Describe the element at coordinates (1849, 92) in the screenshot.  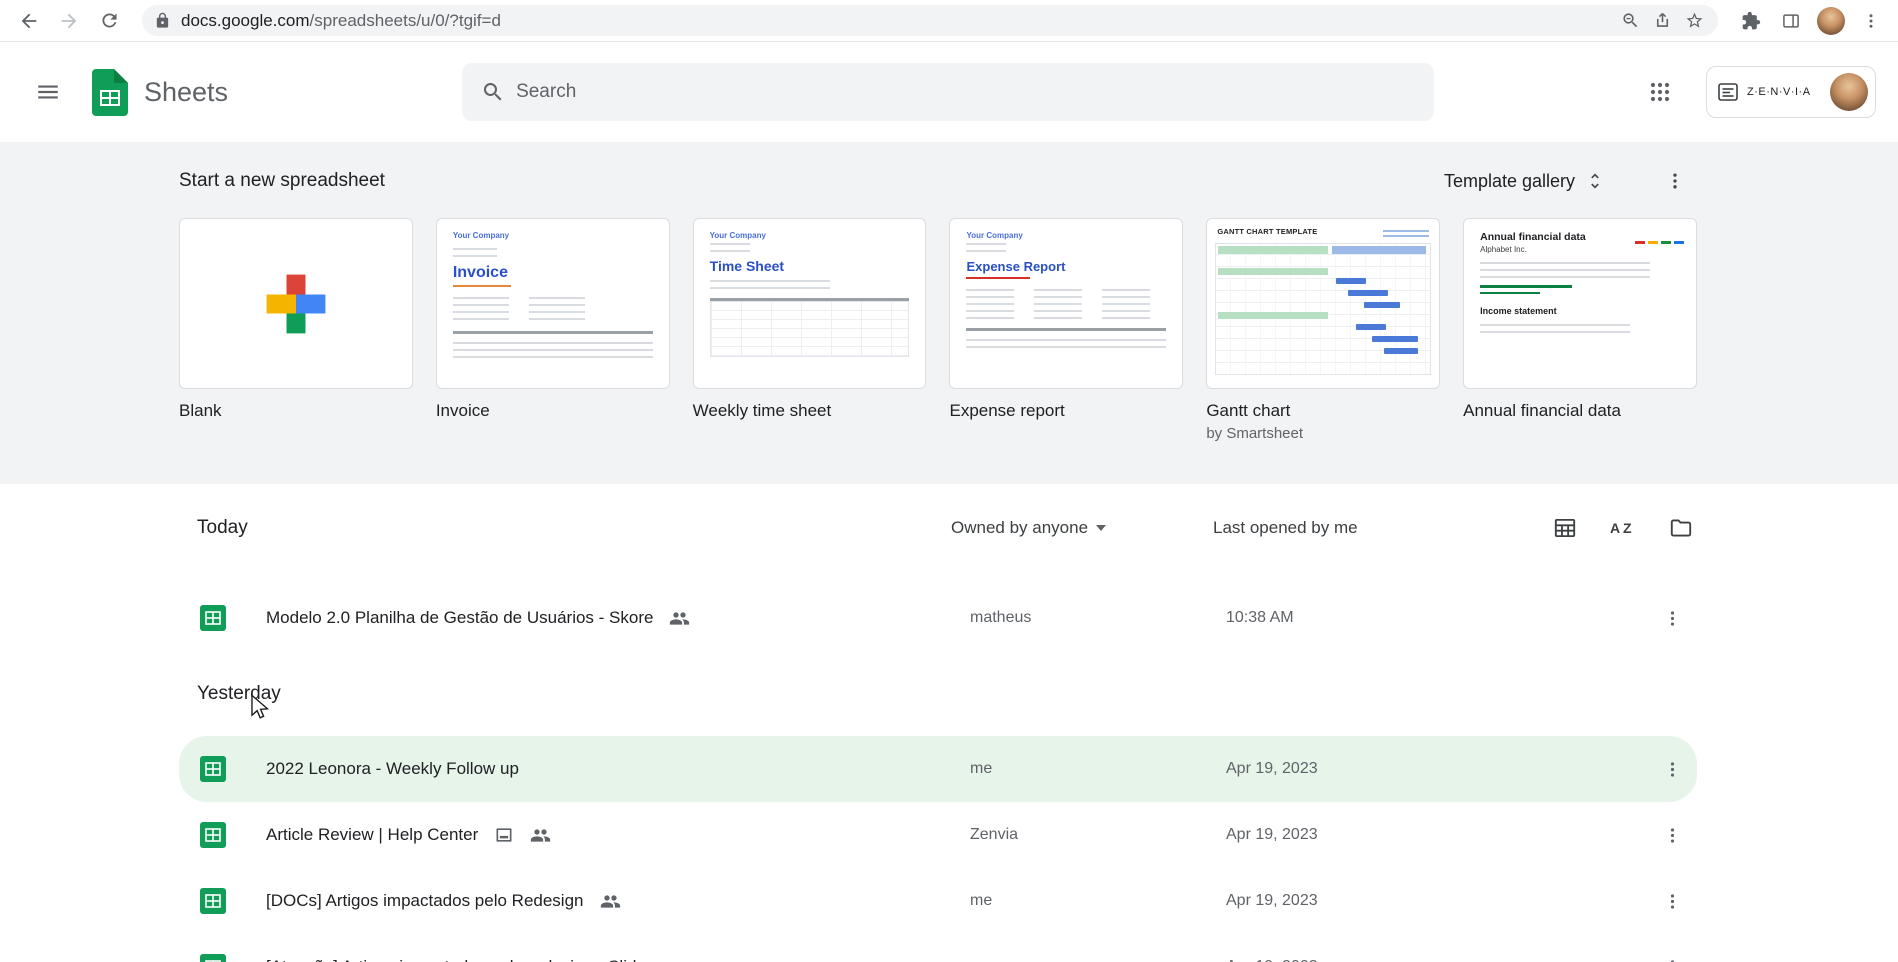
I see `user-avatar` at that location.